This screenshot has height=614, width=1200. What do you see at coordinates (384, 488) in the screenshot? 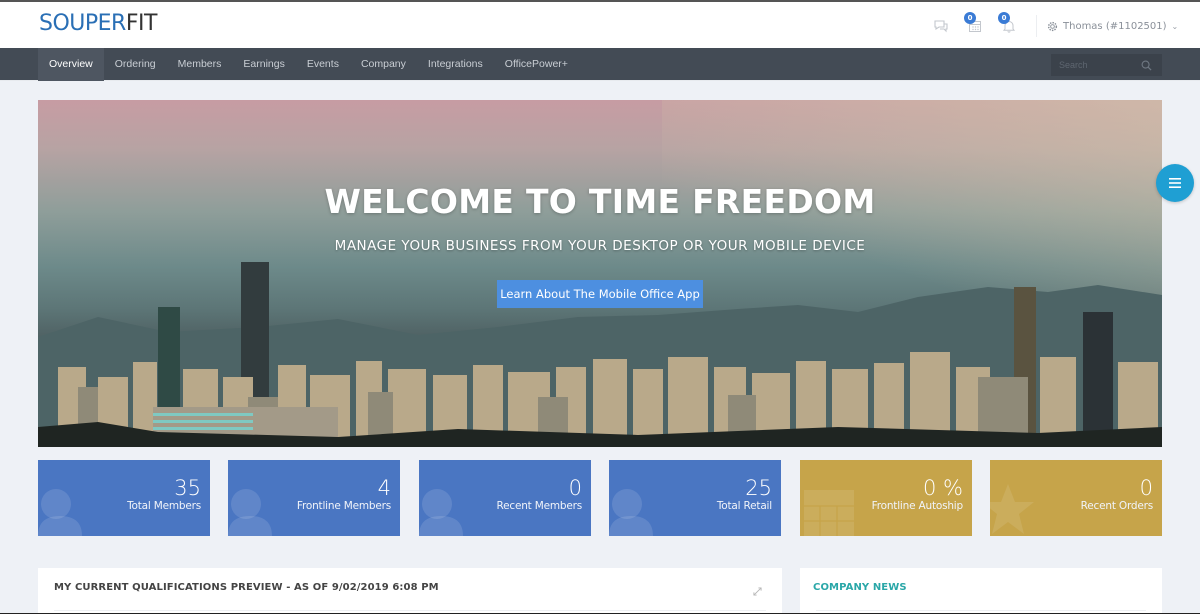
I see `tile-value: 4` at bounding box center [384, 488].